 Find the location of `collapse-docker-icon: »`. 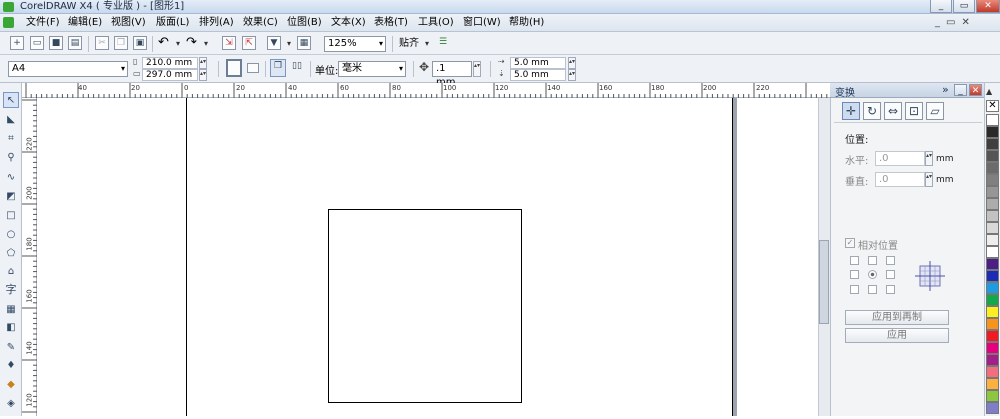

collapse-docker-icon: » is located at coordinates (945, 89).